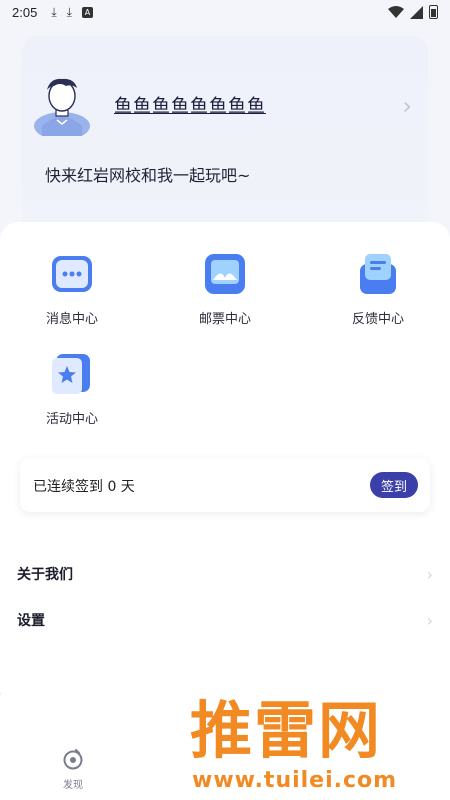 The width and height of the screenshot is (450, 800). I want to click on stamp-center-icon, so click(225, 274).